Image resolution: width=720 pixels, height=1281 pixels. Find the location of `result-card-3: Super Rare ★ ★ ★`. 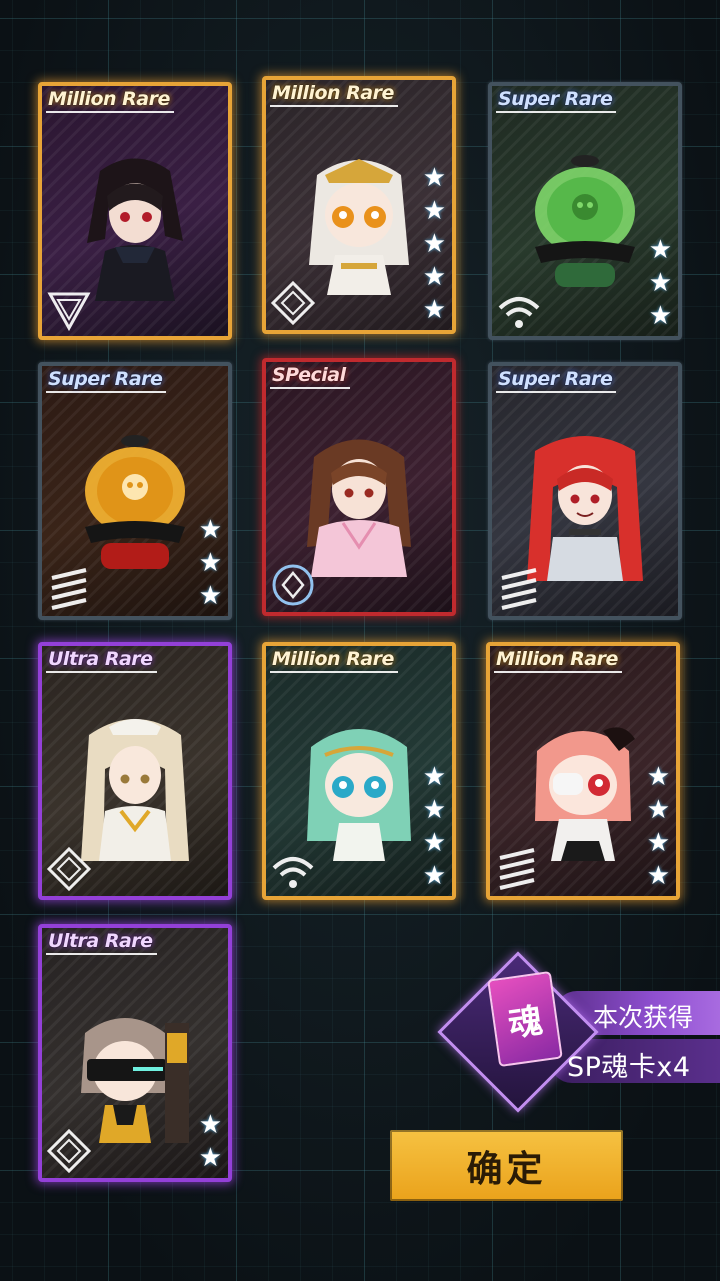

result-card-3: Super Rare ★ ★ ★ is located at coordinates (585, 211).